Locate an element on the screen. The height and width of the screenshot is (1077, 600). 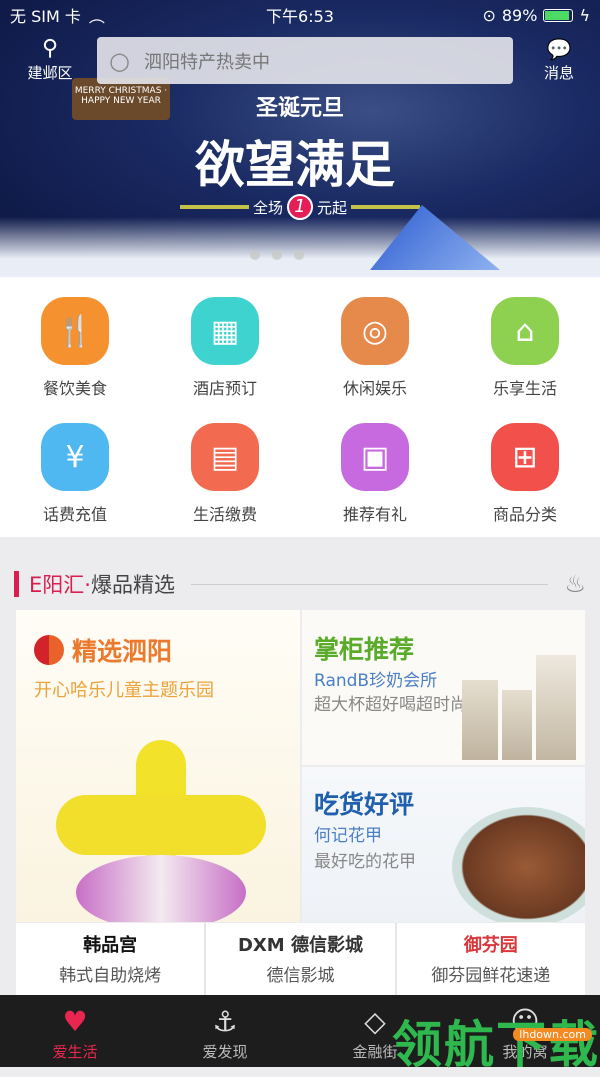
brand-row: 韩品宫 韩式自助烧烤 DXM 德信影城 德信影城 御芬园 御芬园鲜花速递 is located at coordinates (300, 959).